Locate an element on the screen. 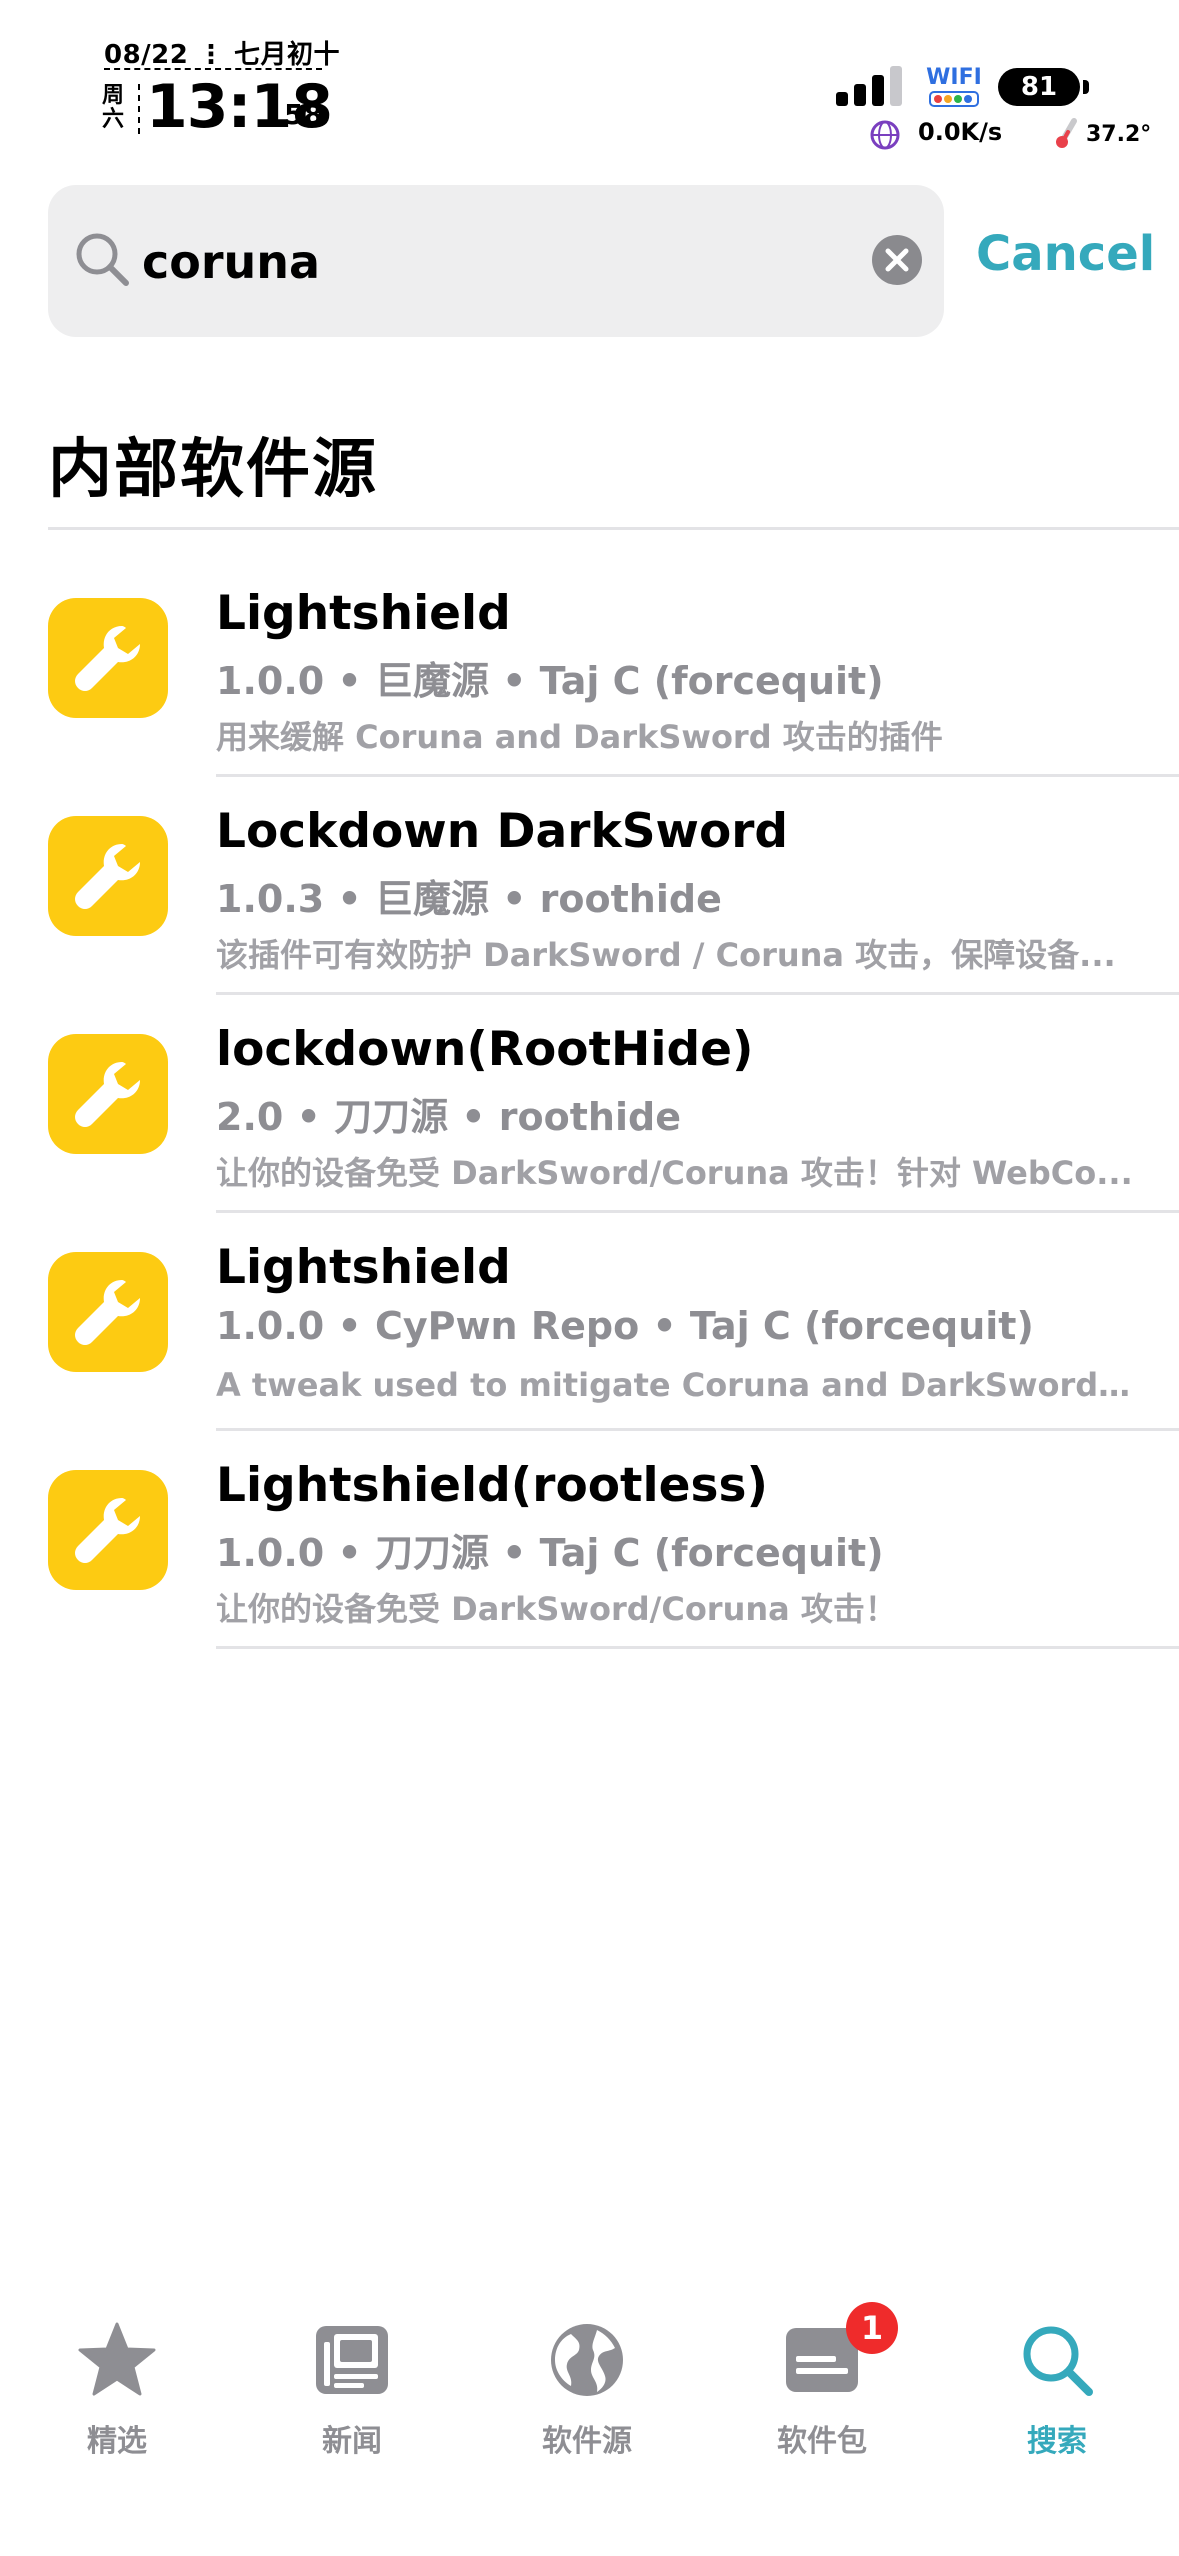 The width and height of the screenshot is (1179, 2556). result-meta: 1.0.0 • CyPwn Repo • Taj C (forcequit) is located at coordinates (625, 1326).